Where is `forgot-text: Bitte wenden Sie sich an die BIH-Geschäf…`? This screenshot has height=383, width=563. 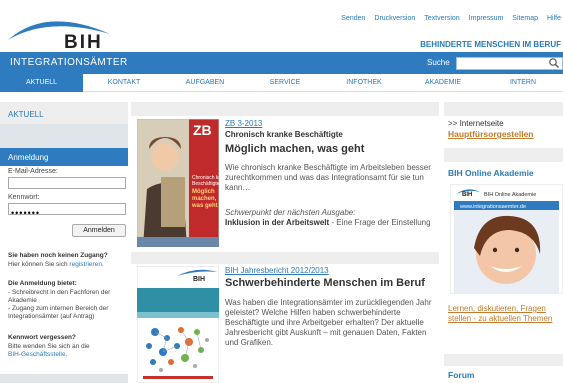
forgot-text: Bitte wenden Sie sich an die BIH-Geschäf… is located at coordinates (49, 350).